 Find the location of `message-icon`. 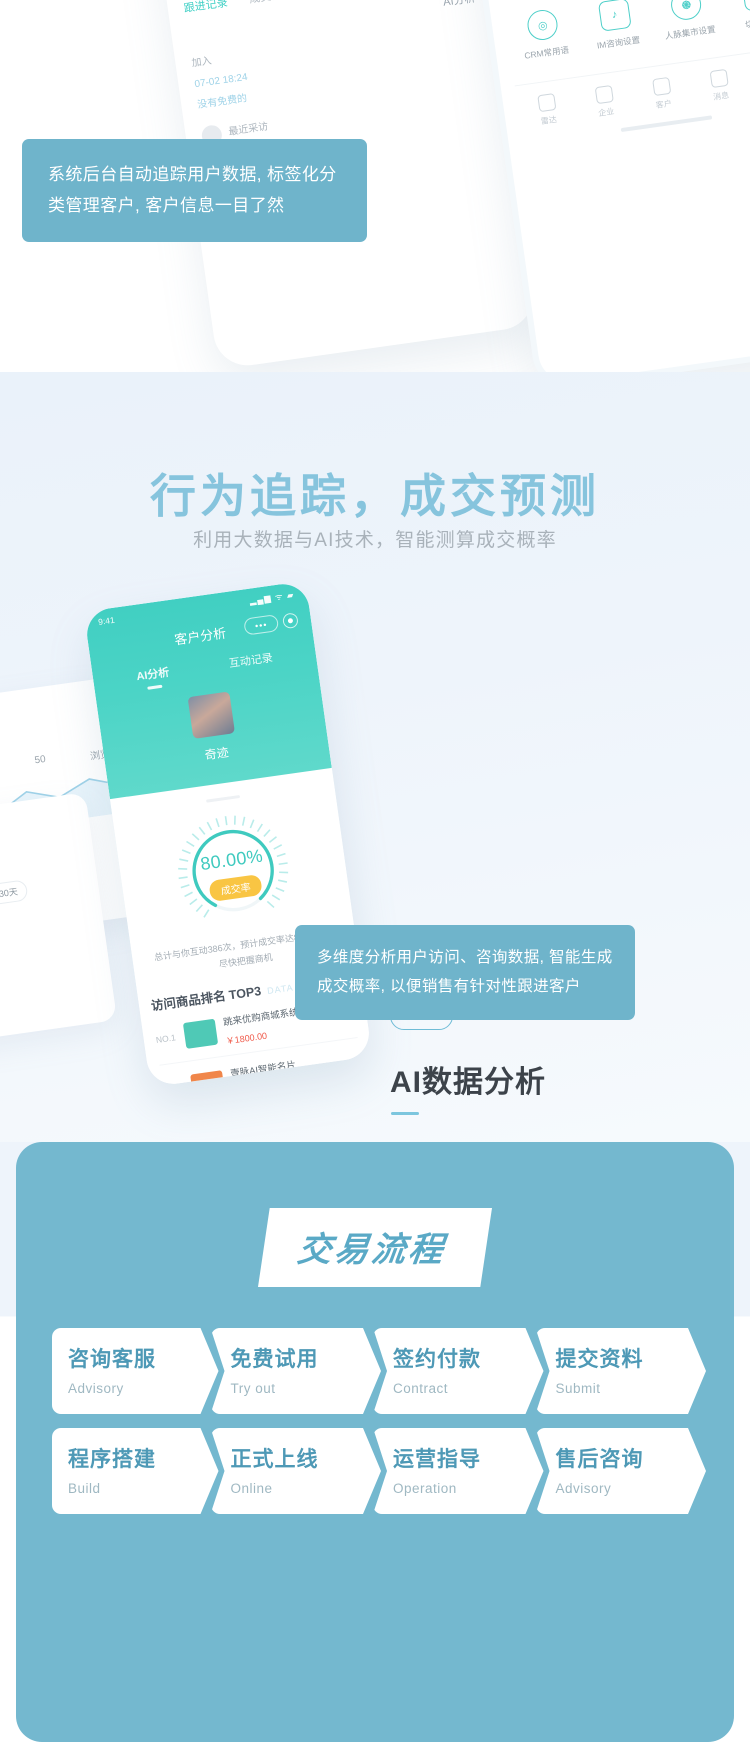

message-icon is located at coordinates (719, 78).